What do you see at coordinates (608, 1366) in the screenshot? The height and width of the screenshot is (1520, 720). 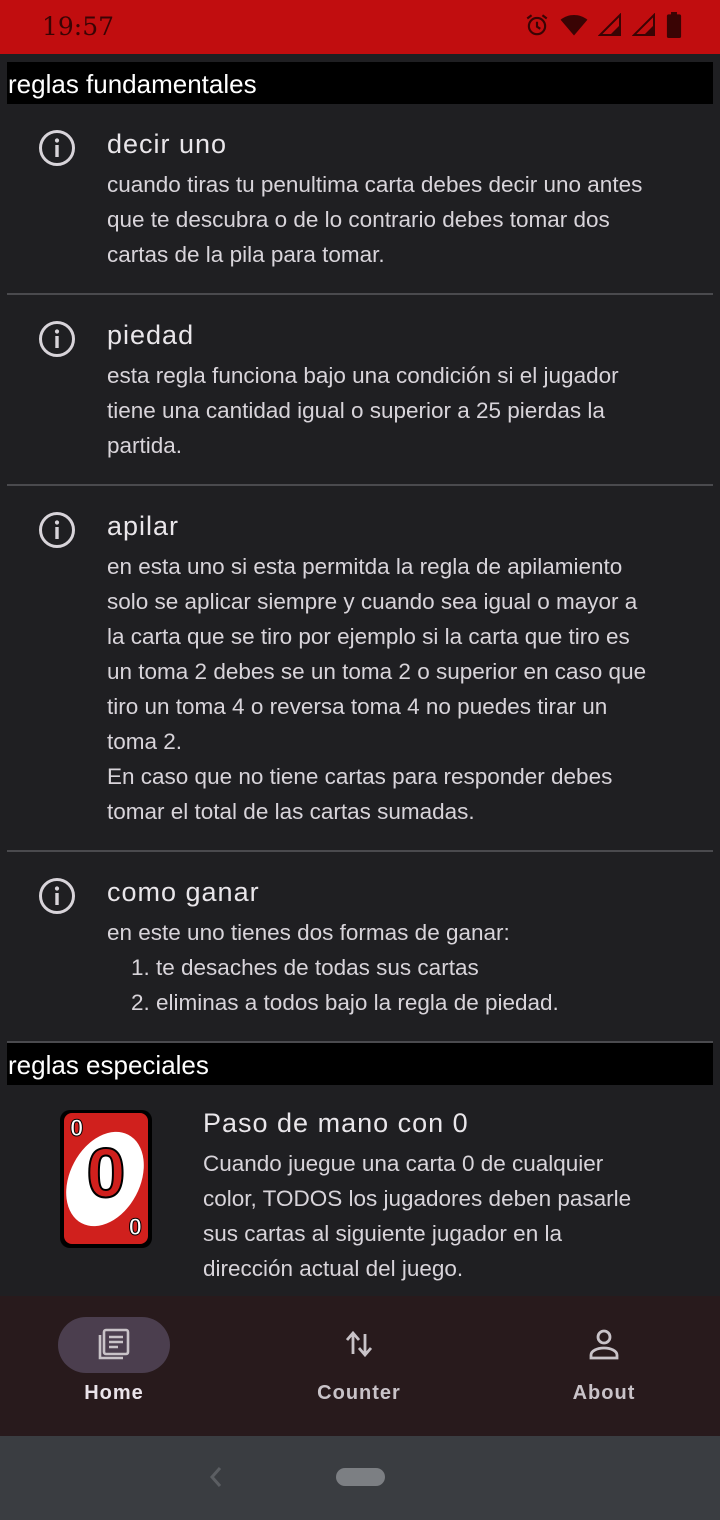 I see `nav-item-about: About` at bounding box center [608, 1366].